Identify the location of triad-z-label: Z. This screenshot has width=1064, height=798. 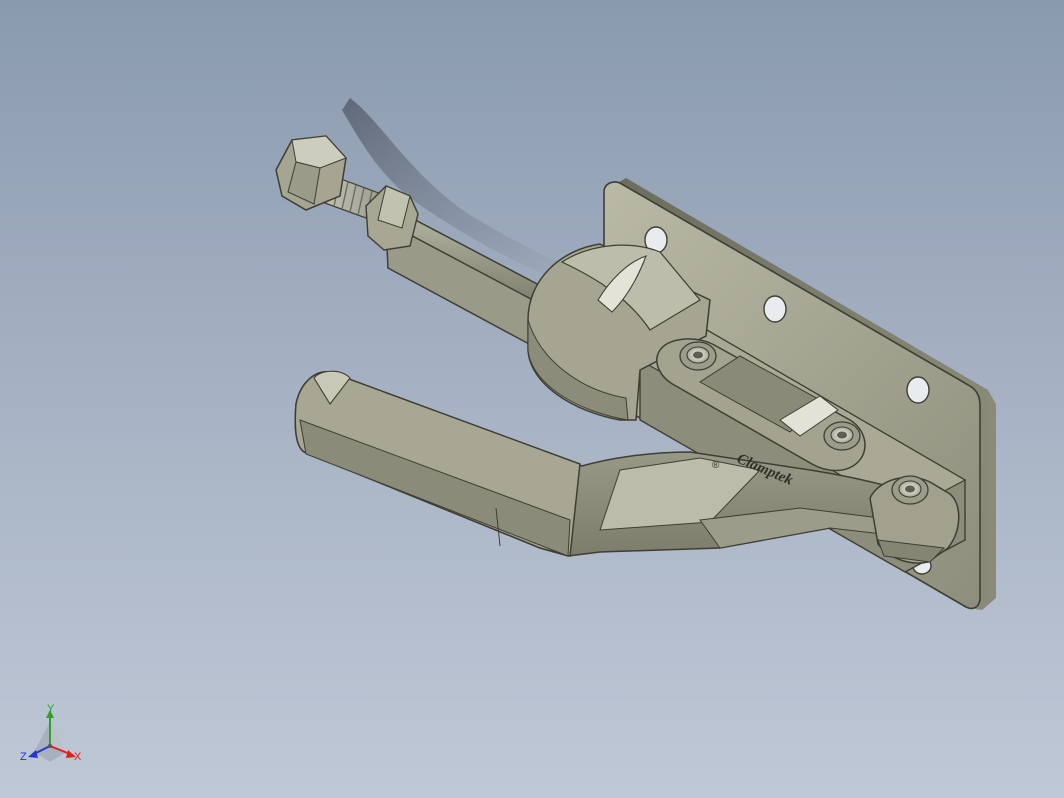
(23, 757).